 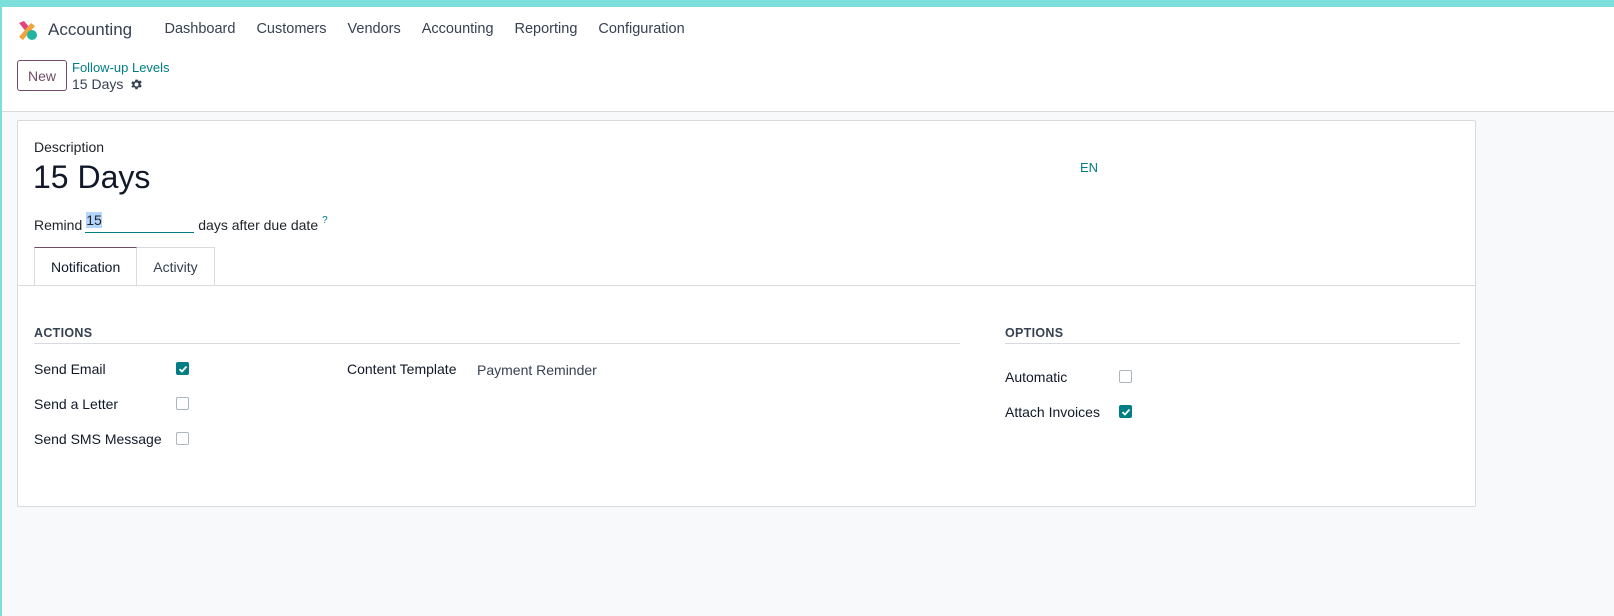 I want to click on app-name: Accounting, so click(x=90, y=30).